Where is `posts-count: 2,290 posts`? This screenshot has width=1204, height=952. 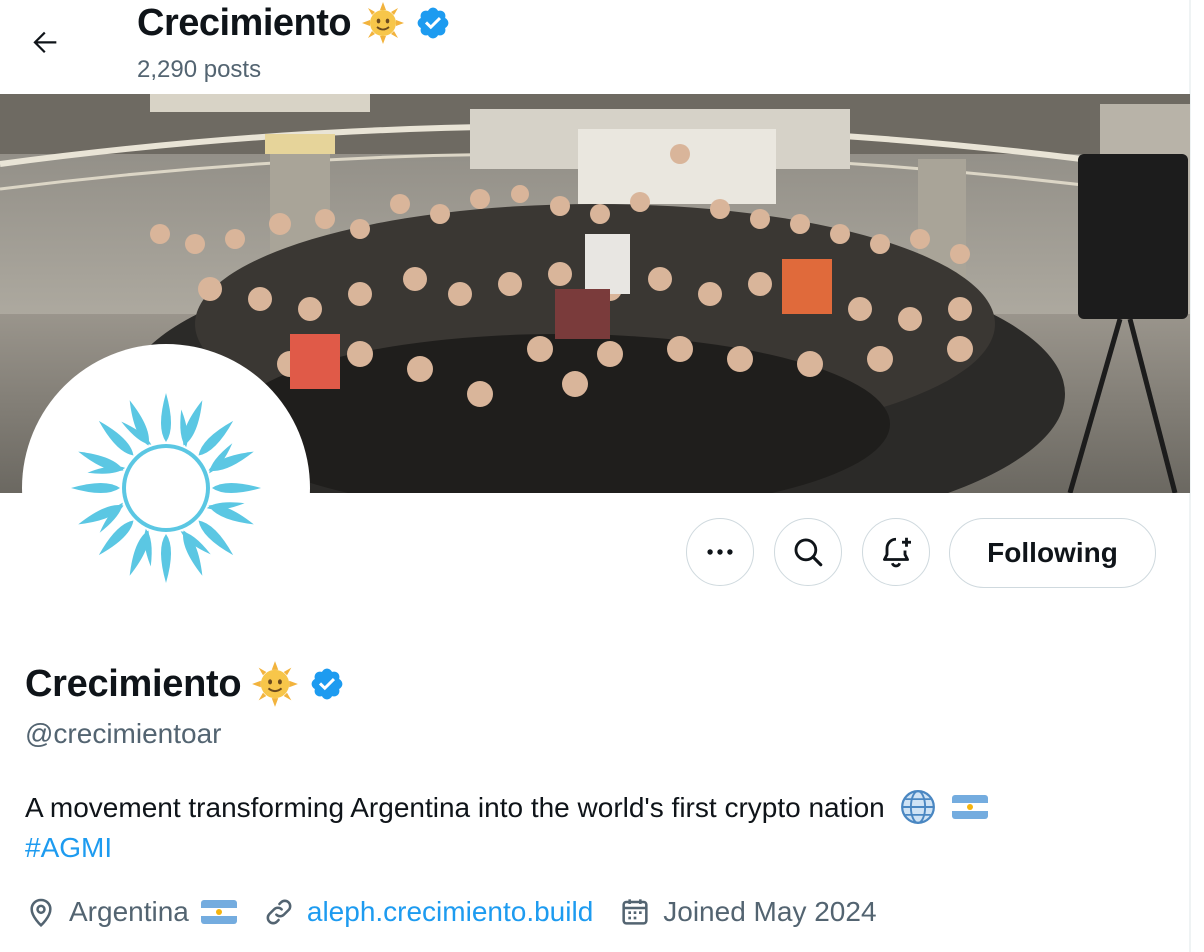 posts-count: 2,290 posts is located at coordinates (199, 69).